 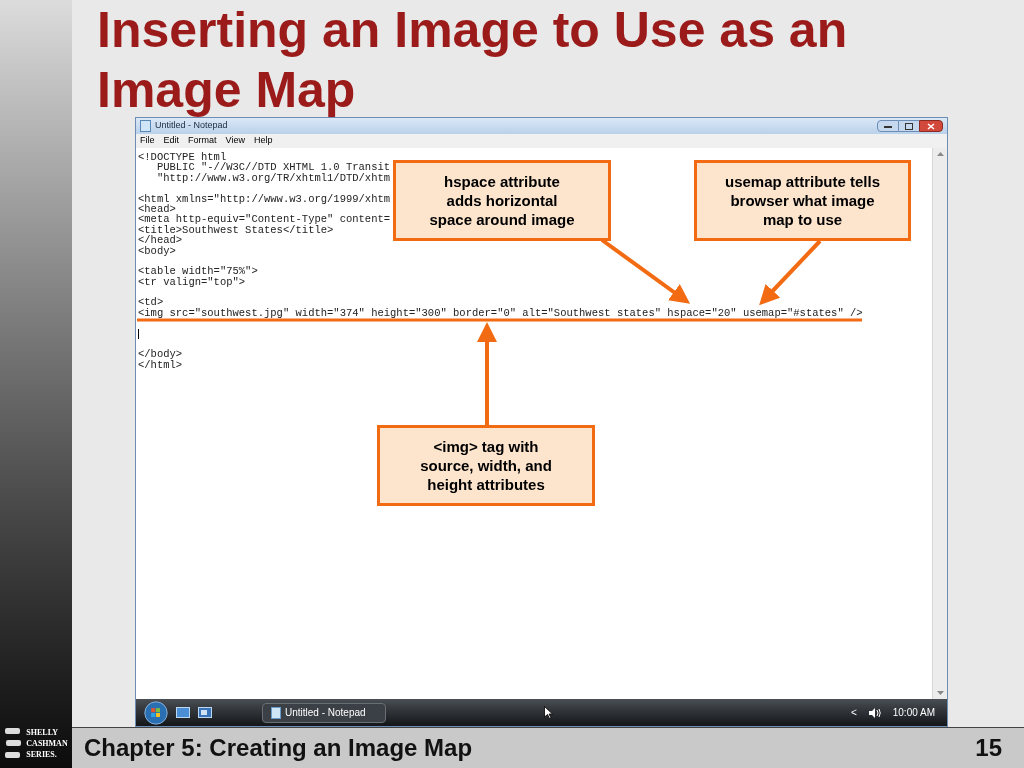 I want to click on callout: usemap attribute tells browser what image map to use, so click(x=802, y=200).